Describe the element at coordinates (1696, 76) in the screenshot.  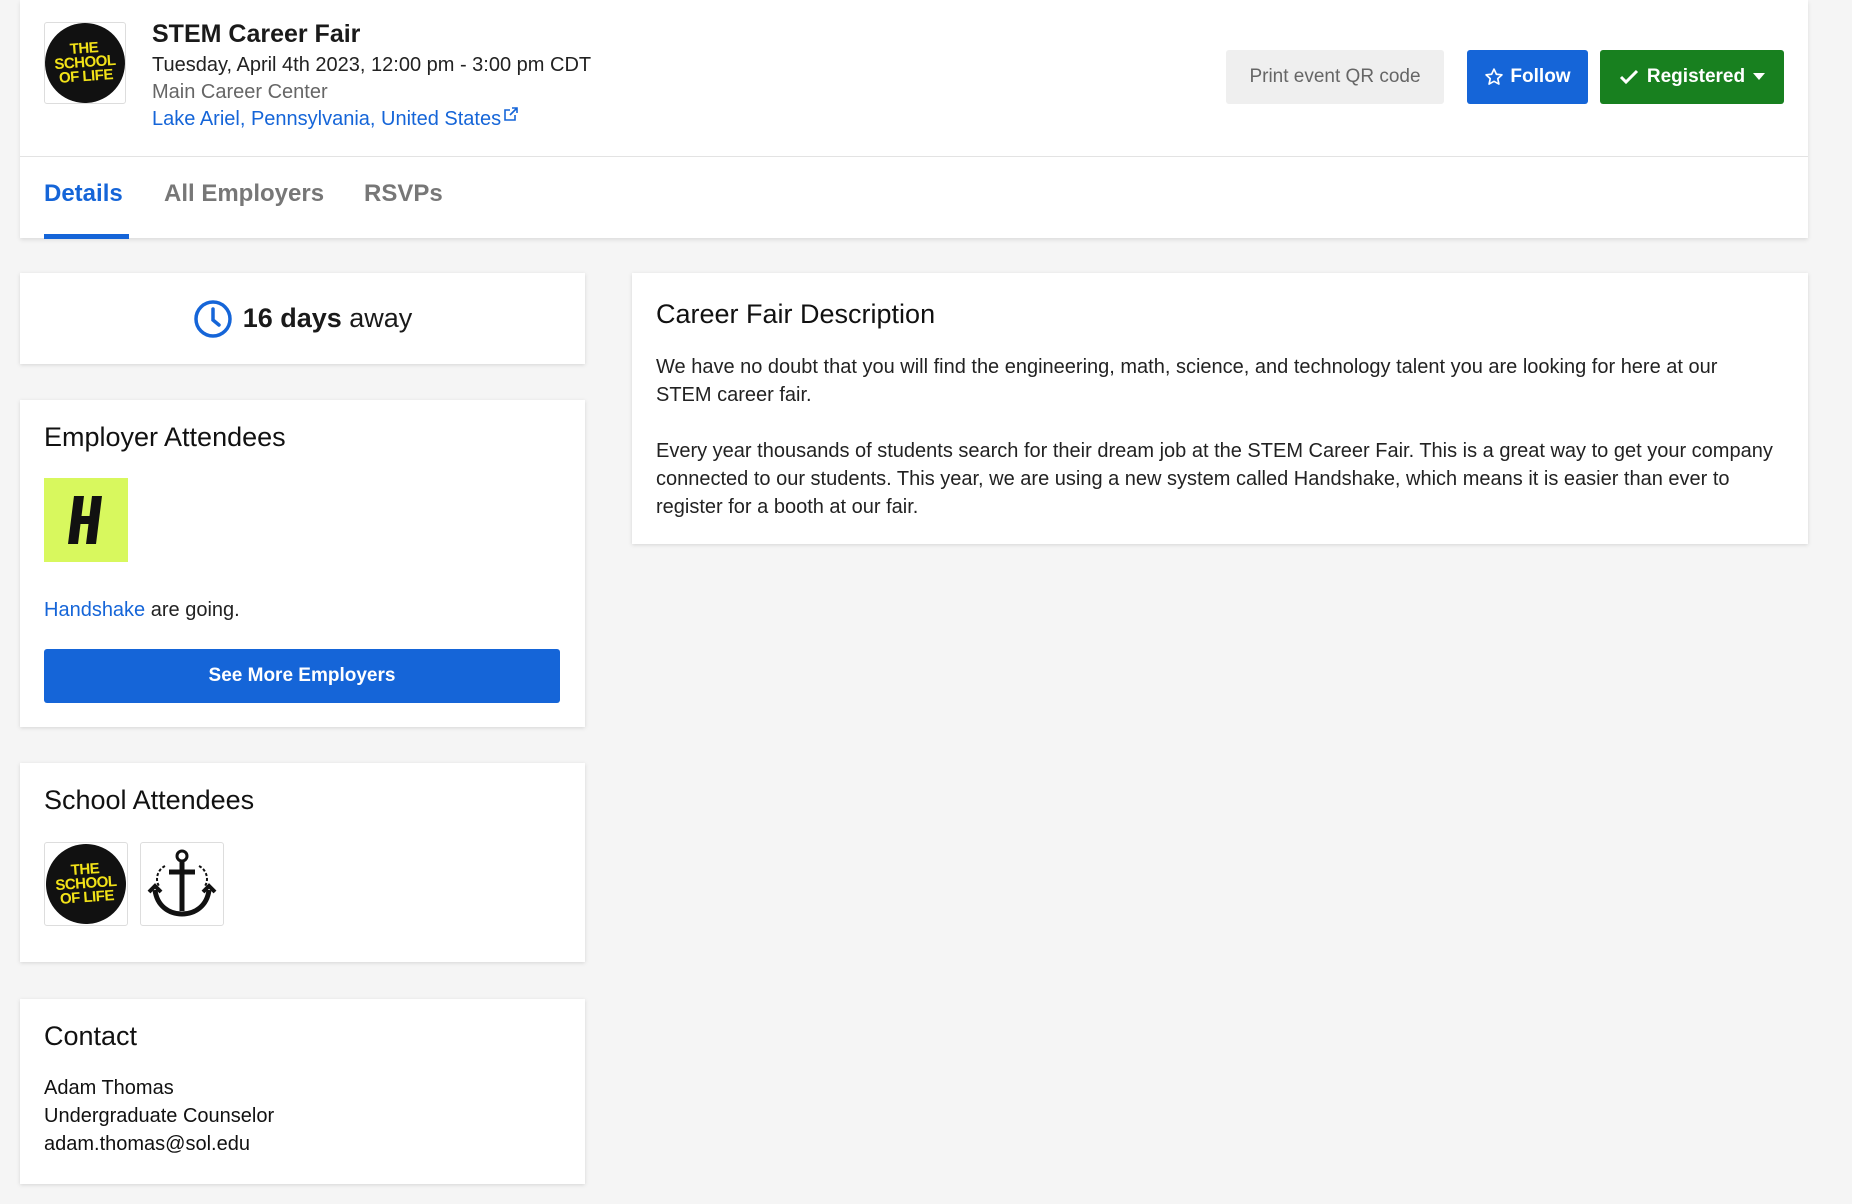
I see `registered-label: Registered` at that location.